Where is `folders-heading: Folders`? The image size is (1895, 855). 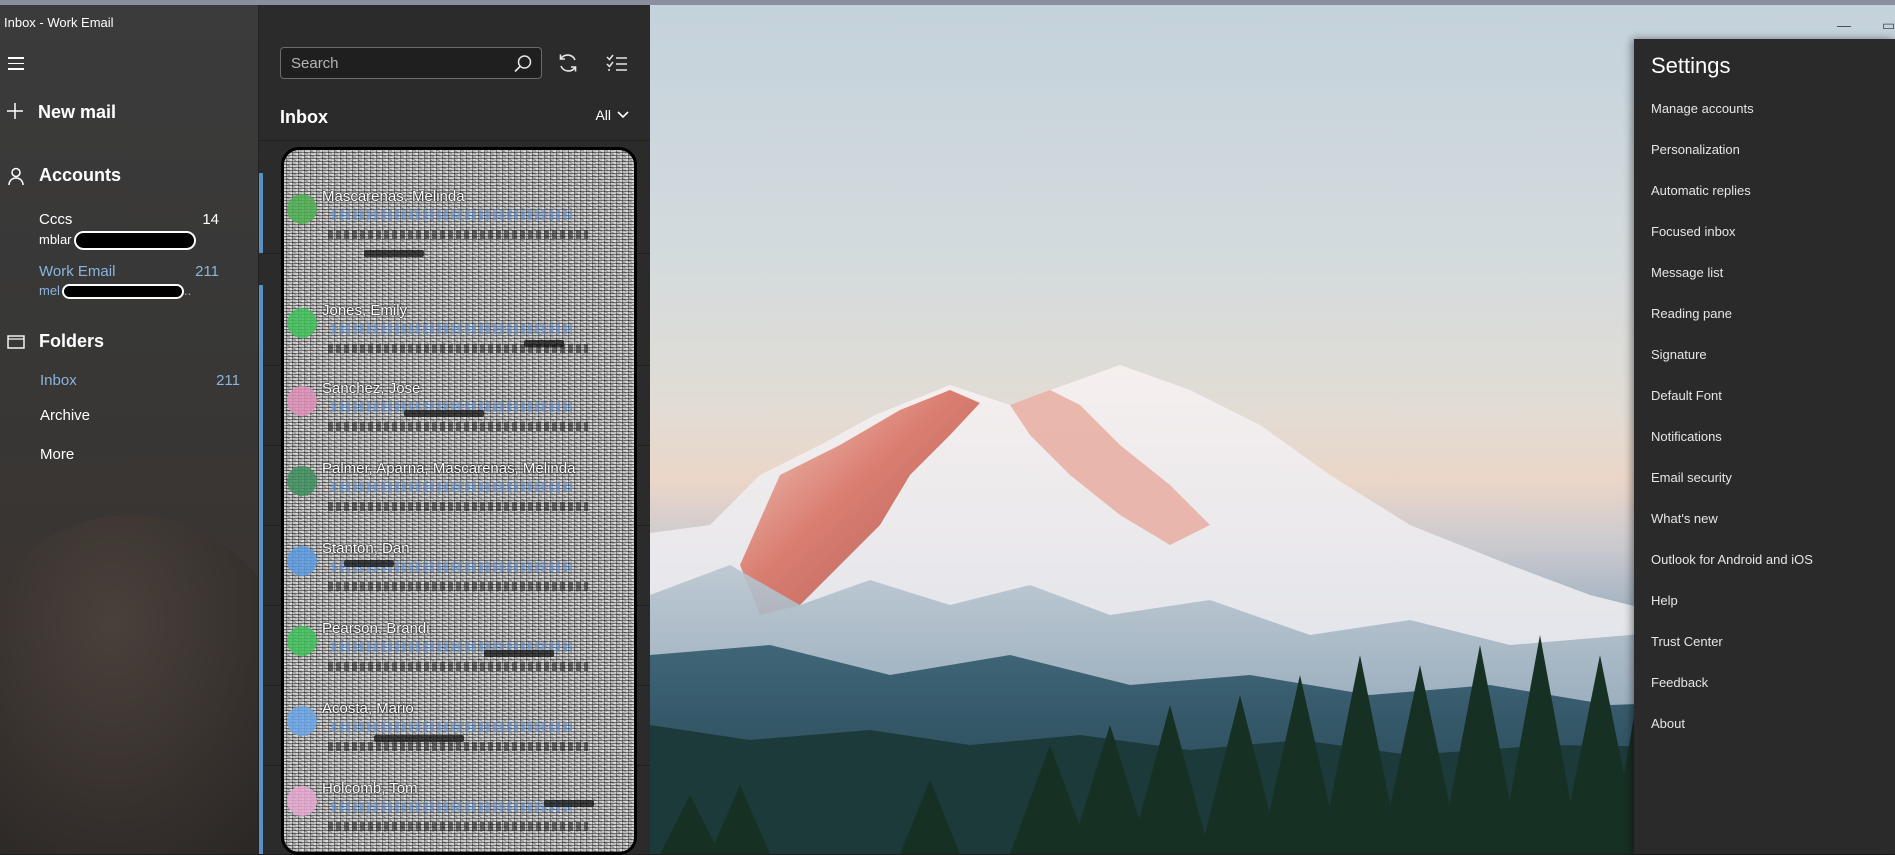
folders-heading: Folders is located at coordinates (72, 341).